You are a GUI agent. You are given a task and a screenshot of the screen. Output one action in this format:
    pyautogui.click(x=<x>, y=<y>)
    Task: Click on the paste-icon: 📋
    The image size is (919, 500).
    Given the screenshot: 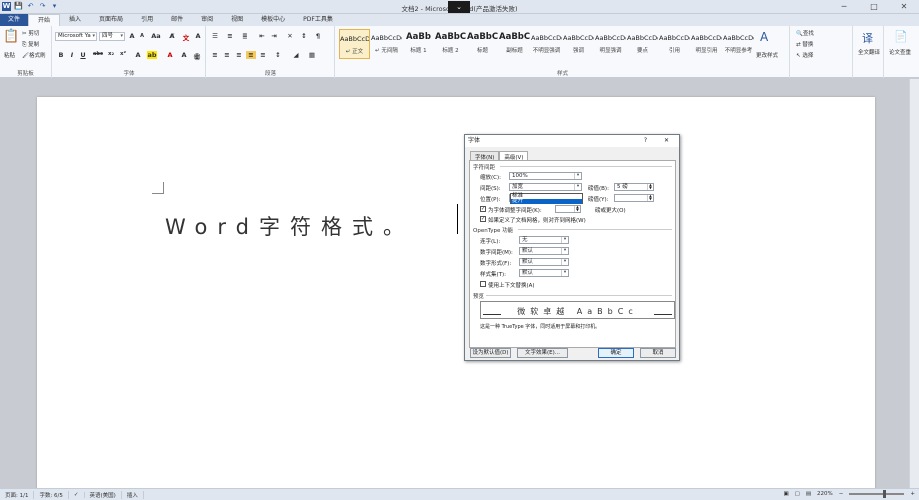 What is the action you would take?
    pyautogui.click(x=11, y=36)
    